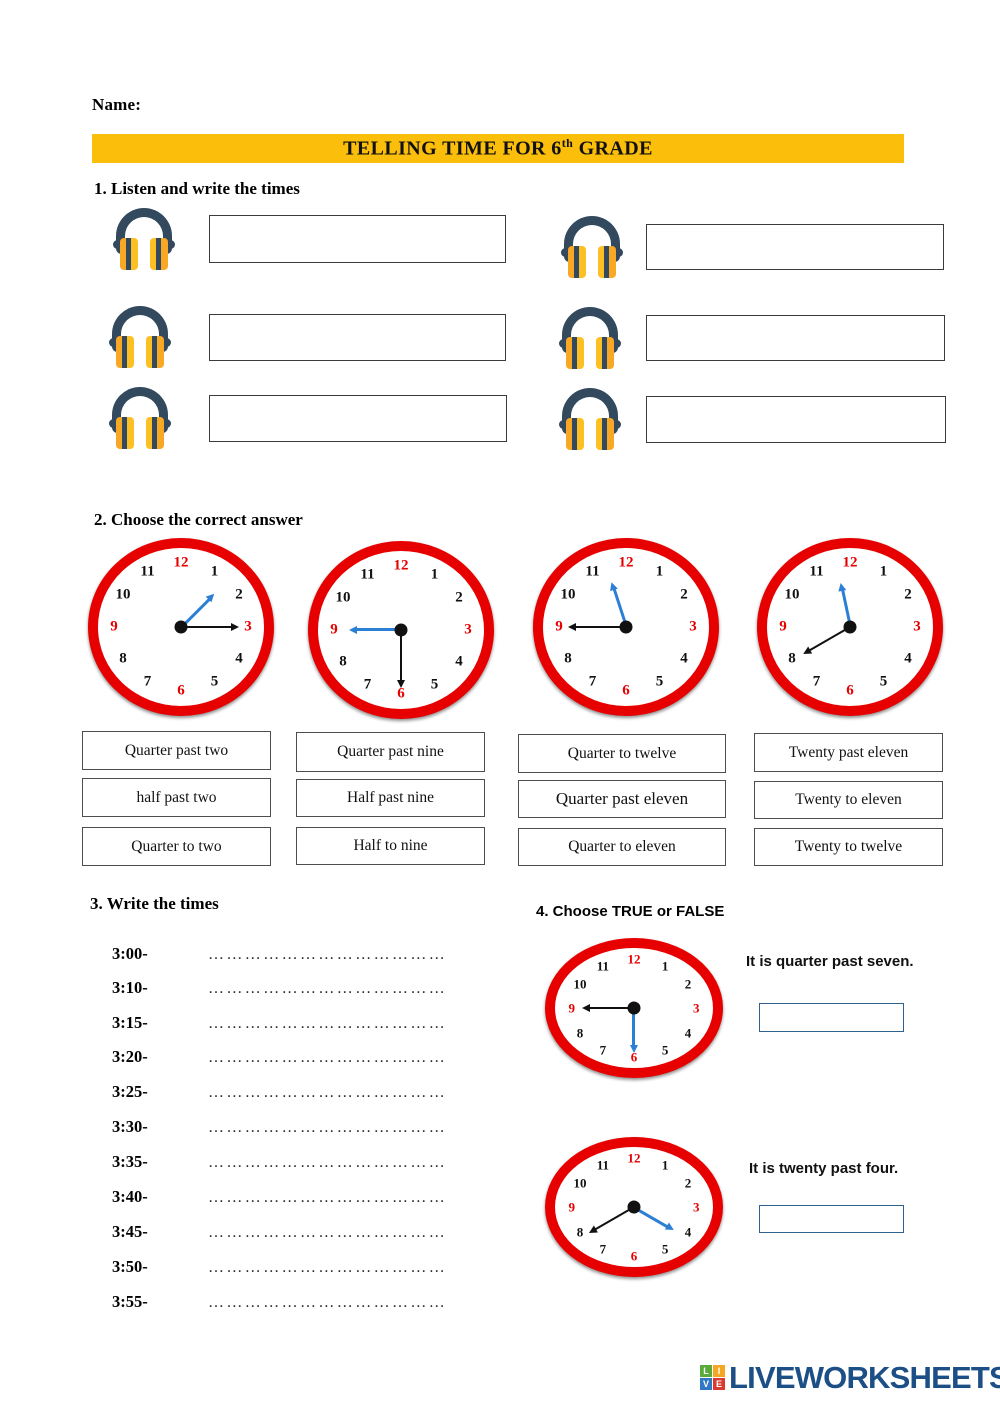 The width and height of the screenshot is (1000, 1413). Describe the element at coordinates (390, 752) in the screenshot. I see `option-g2-1: Quarter past nine` at that location.